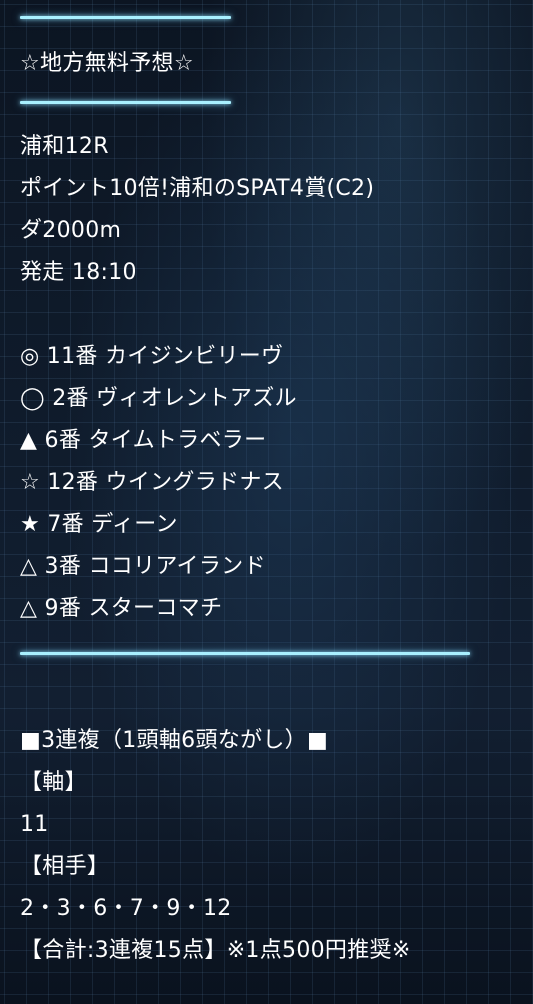 Image resolution: width=533 pixels, height=1004 pixels. Describe the element at coordinates (125, 17) in the screenshot. I see `top-divider` at that location.